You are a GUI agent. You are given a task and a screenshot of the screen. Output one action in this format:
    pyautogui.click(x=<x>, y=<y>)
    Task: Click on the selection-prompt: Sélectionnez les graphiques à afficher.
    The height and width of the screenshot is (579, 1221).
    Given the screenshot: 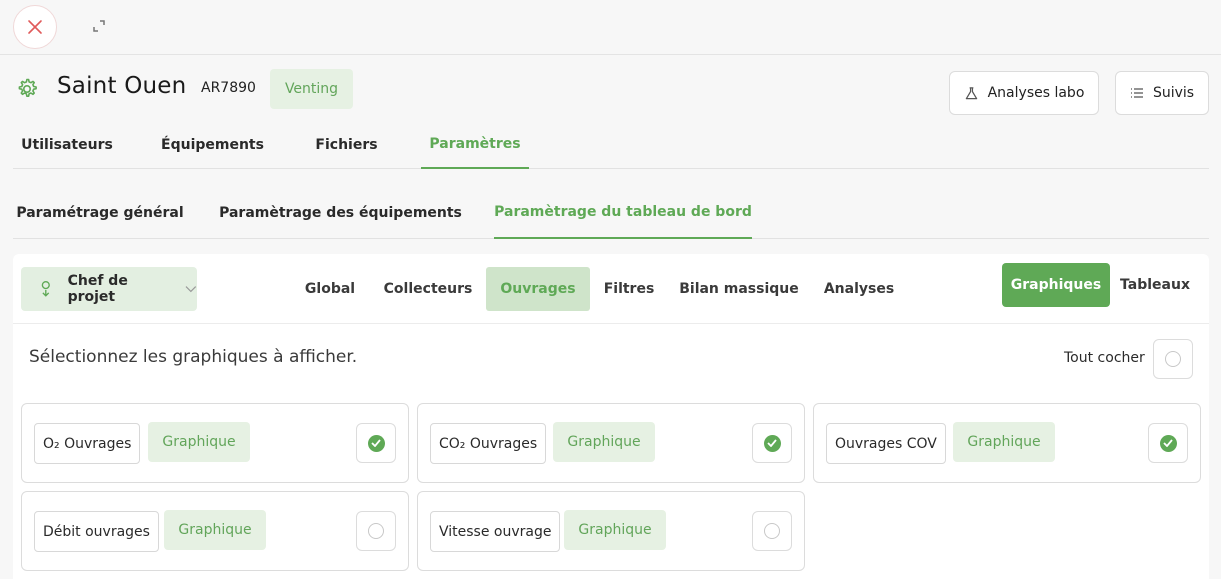 What is the action you would take?
    pyautogui.click(x=193, y=357)
    